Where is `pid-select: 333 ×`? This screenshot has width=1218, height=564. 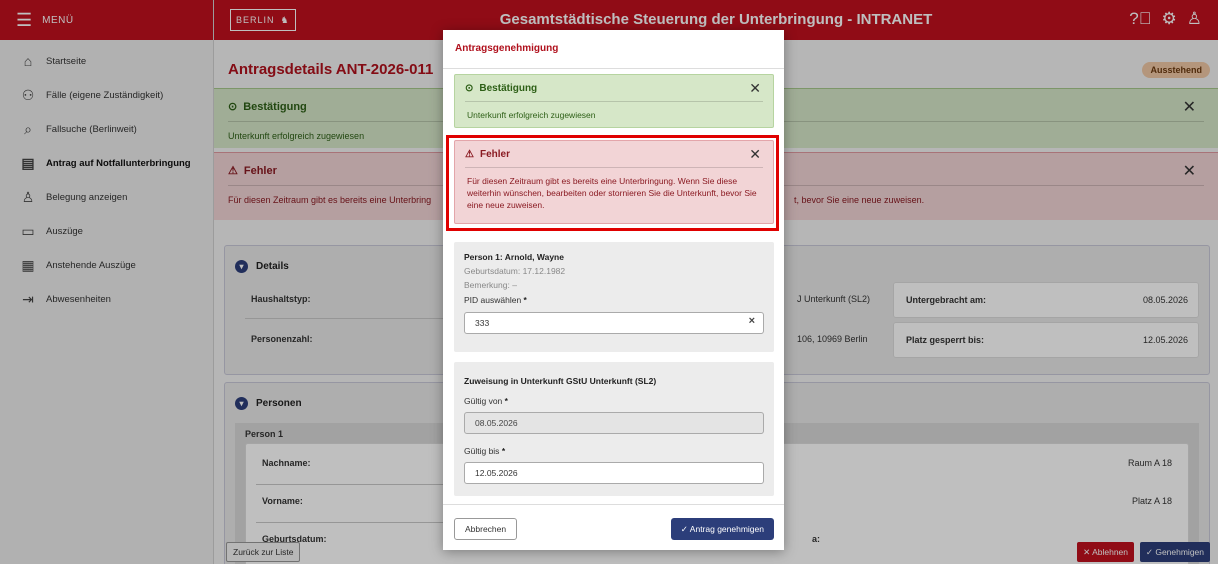 pid-select: 333 × is located at coordinates (614, 323).